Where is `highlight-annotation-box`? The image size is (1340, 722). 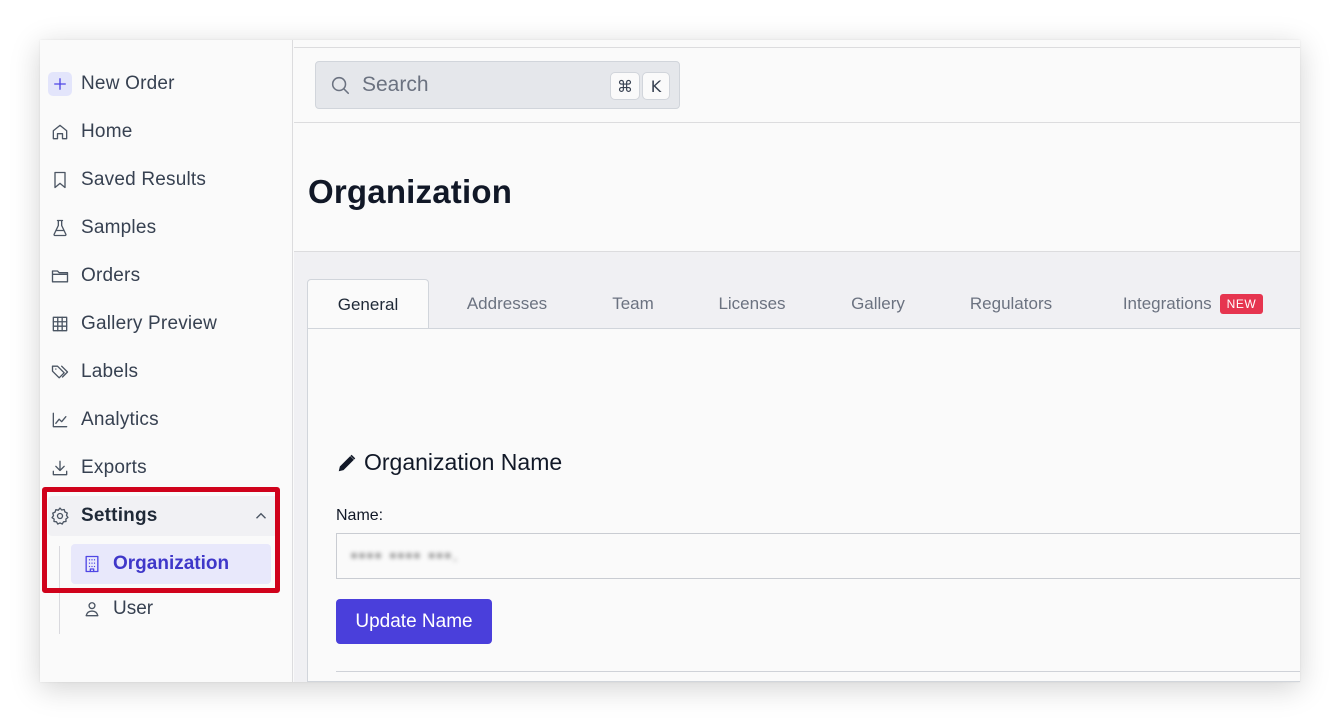
highlight-annotation-box is located at coordinates (161, 540).